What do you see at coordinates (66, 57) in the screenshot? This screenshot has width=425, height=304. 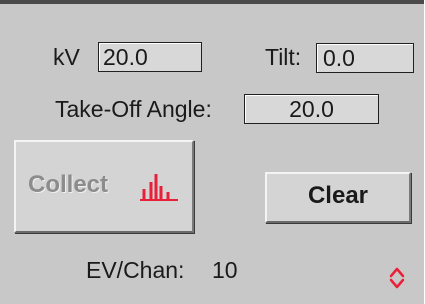 I see `kv-label: kV` at bounding box center [66, 57].